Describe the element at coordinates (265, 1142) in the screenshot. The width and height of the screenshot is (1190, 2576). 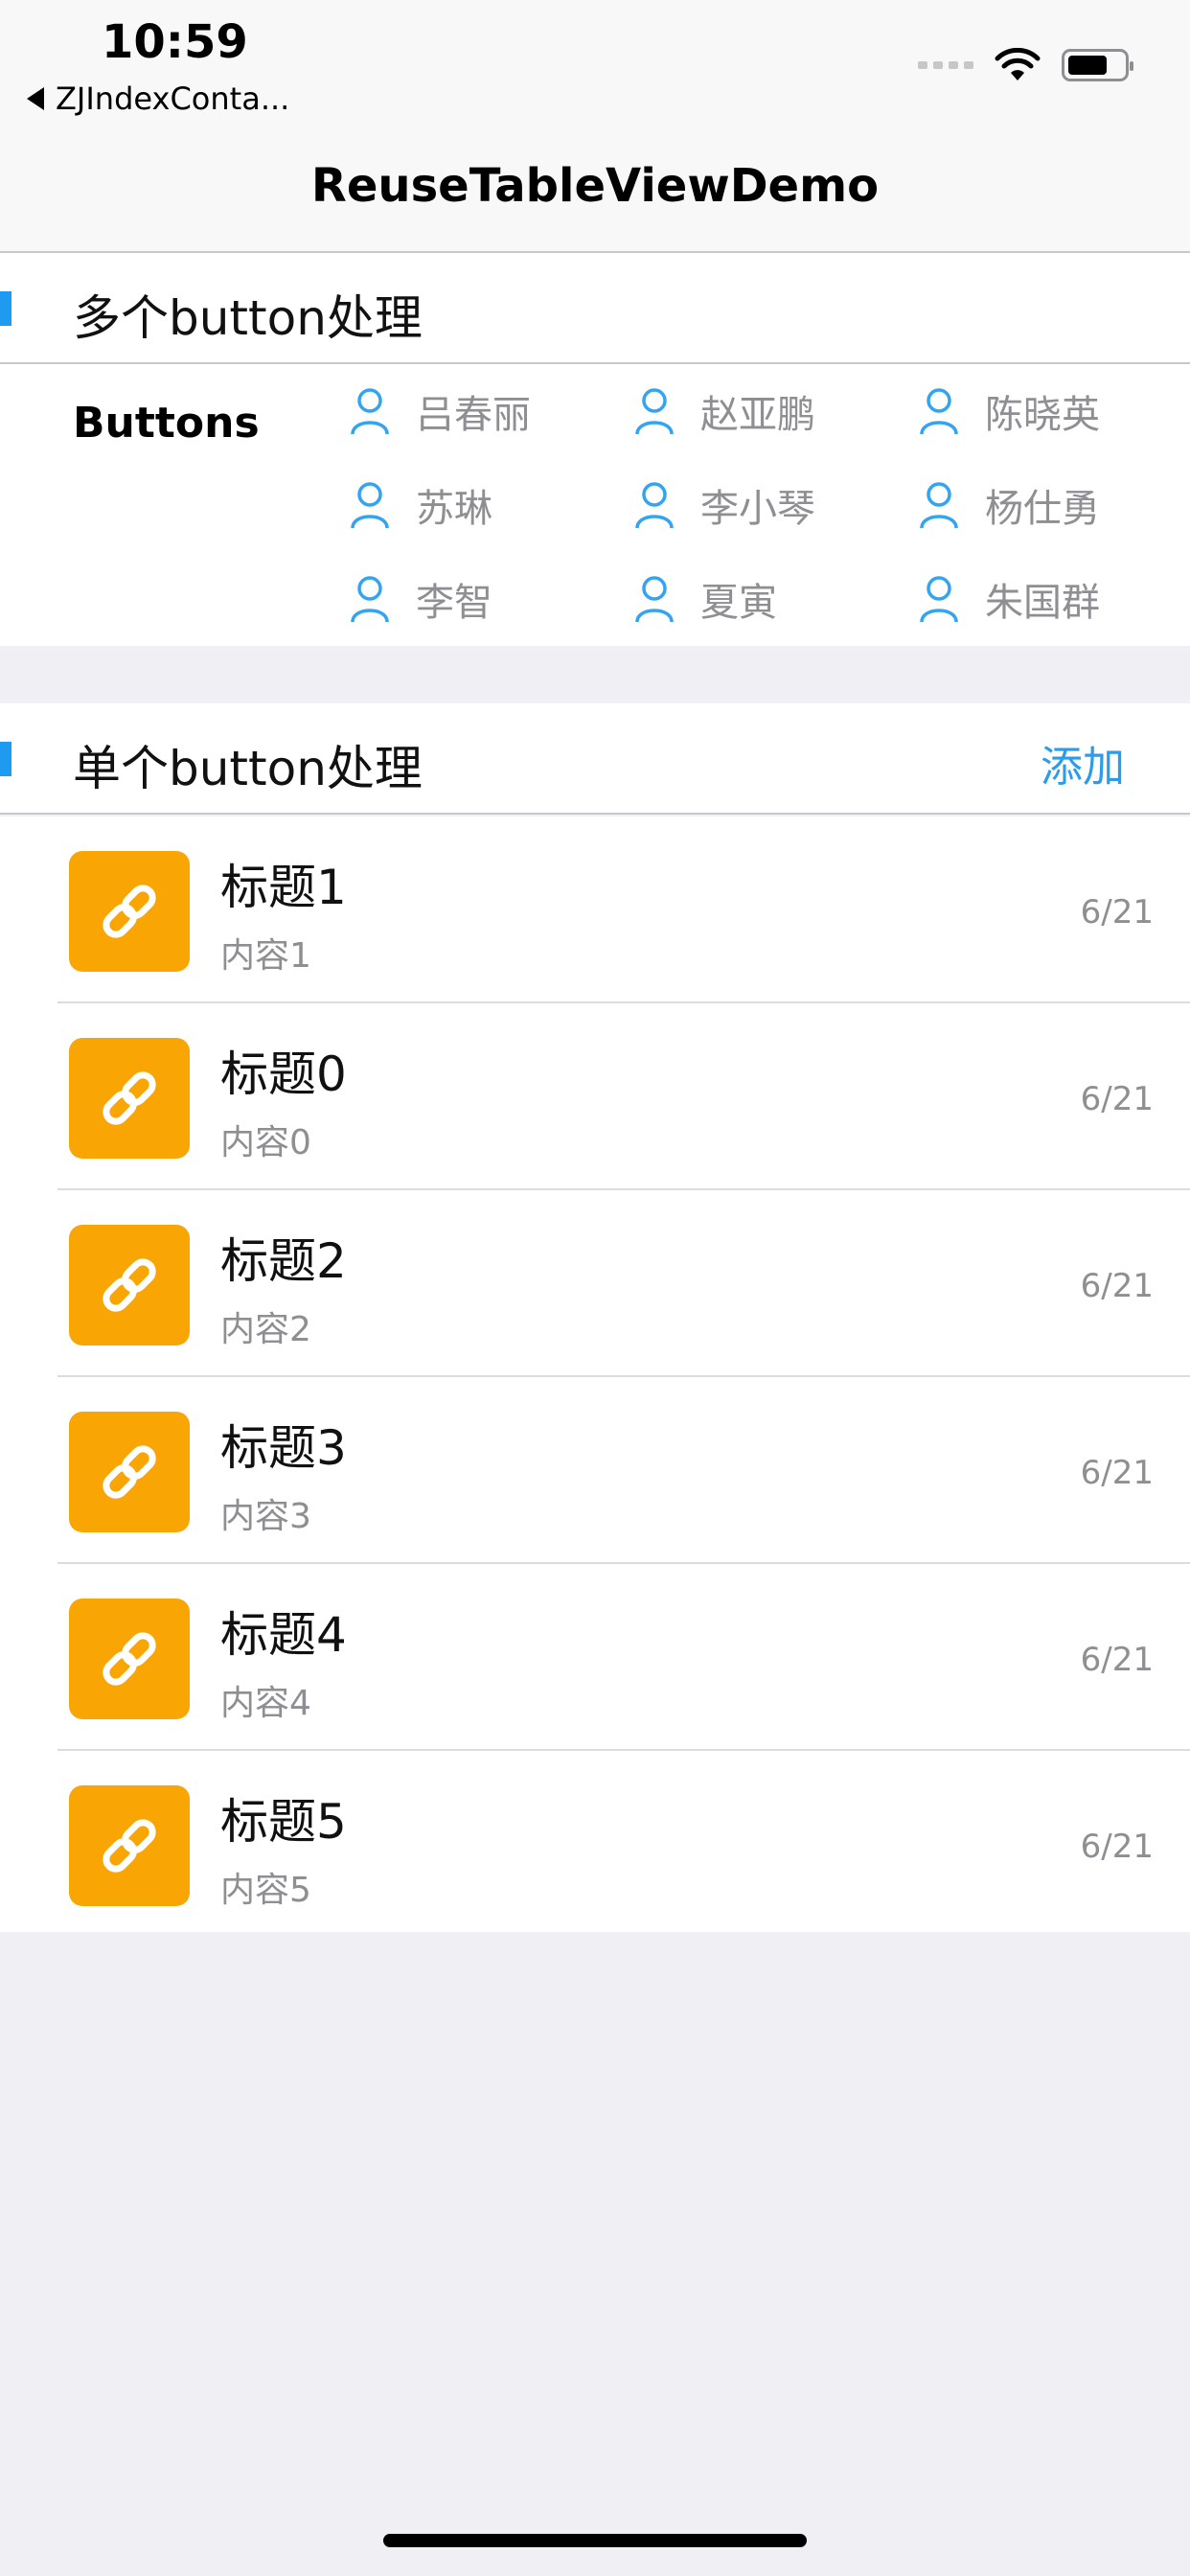
I see `item-subtitle: 内容0` at that location.